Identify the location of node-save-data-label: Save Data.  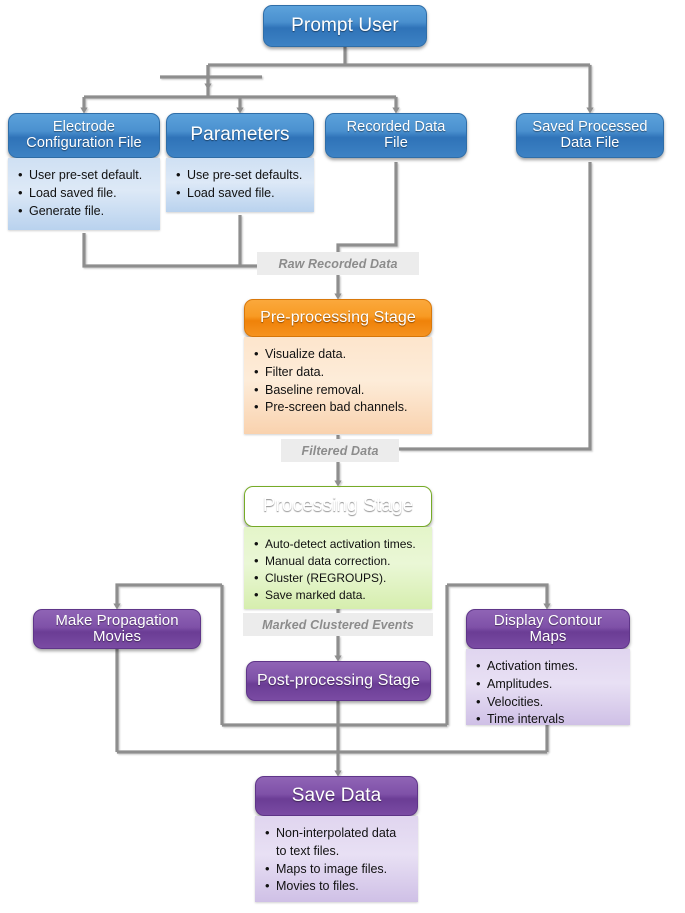
(336, 795).